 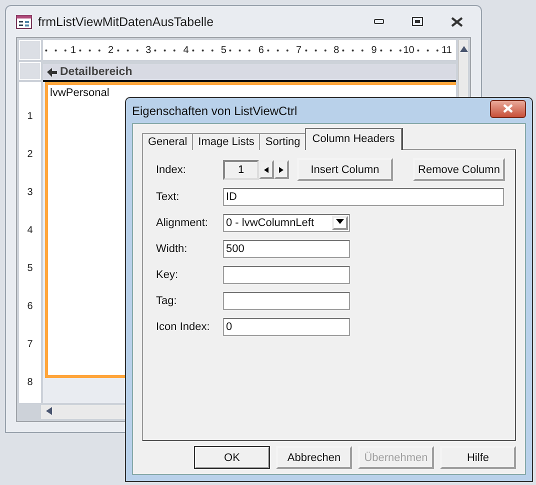 I want to click on form-icon, so click(x=24, y=21).